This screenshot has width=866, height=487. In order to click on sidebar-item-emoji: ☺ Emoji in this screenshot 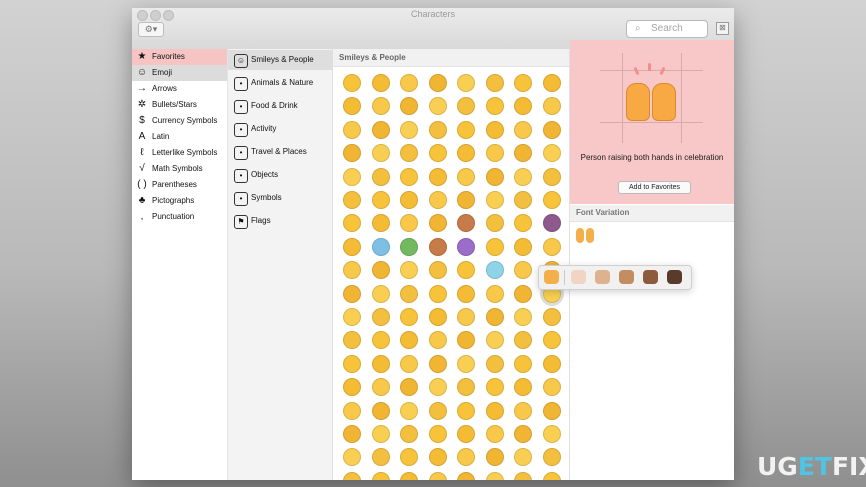, I will do `click(179, 73)`.